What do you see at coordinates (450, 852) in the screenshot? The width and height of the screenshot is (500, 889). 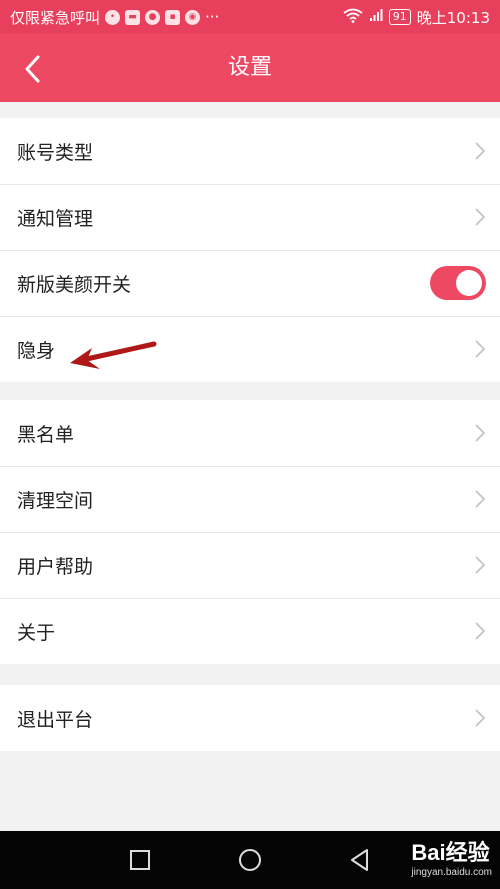 I see `watermark-brand: Bai经验` at bounding box center [450, 852].